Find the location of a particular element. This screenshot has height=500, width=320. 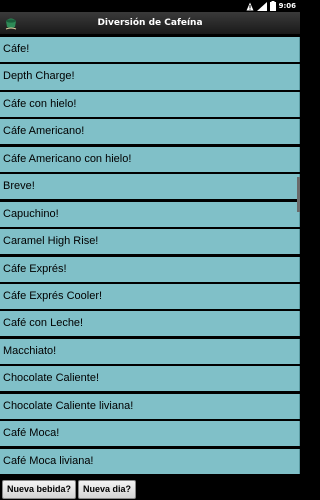

list-item: Chocolate Caliente liviana! is located at coordinates (150, 406).